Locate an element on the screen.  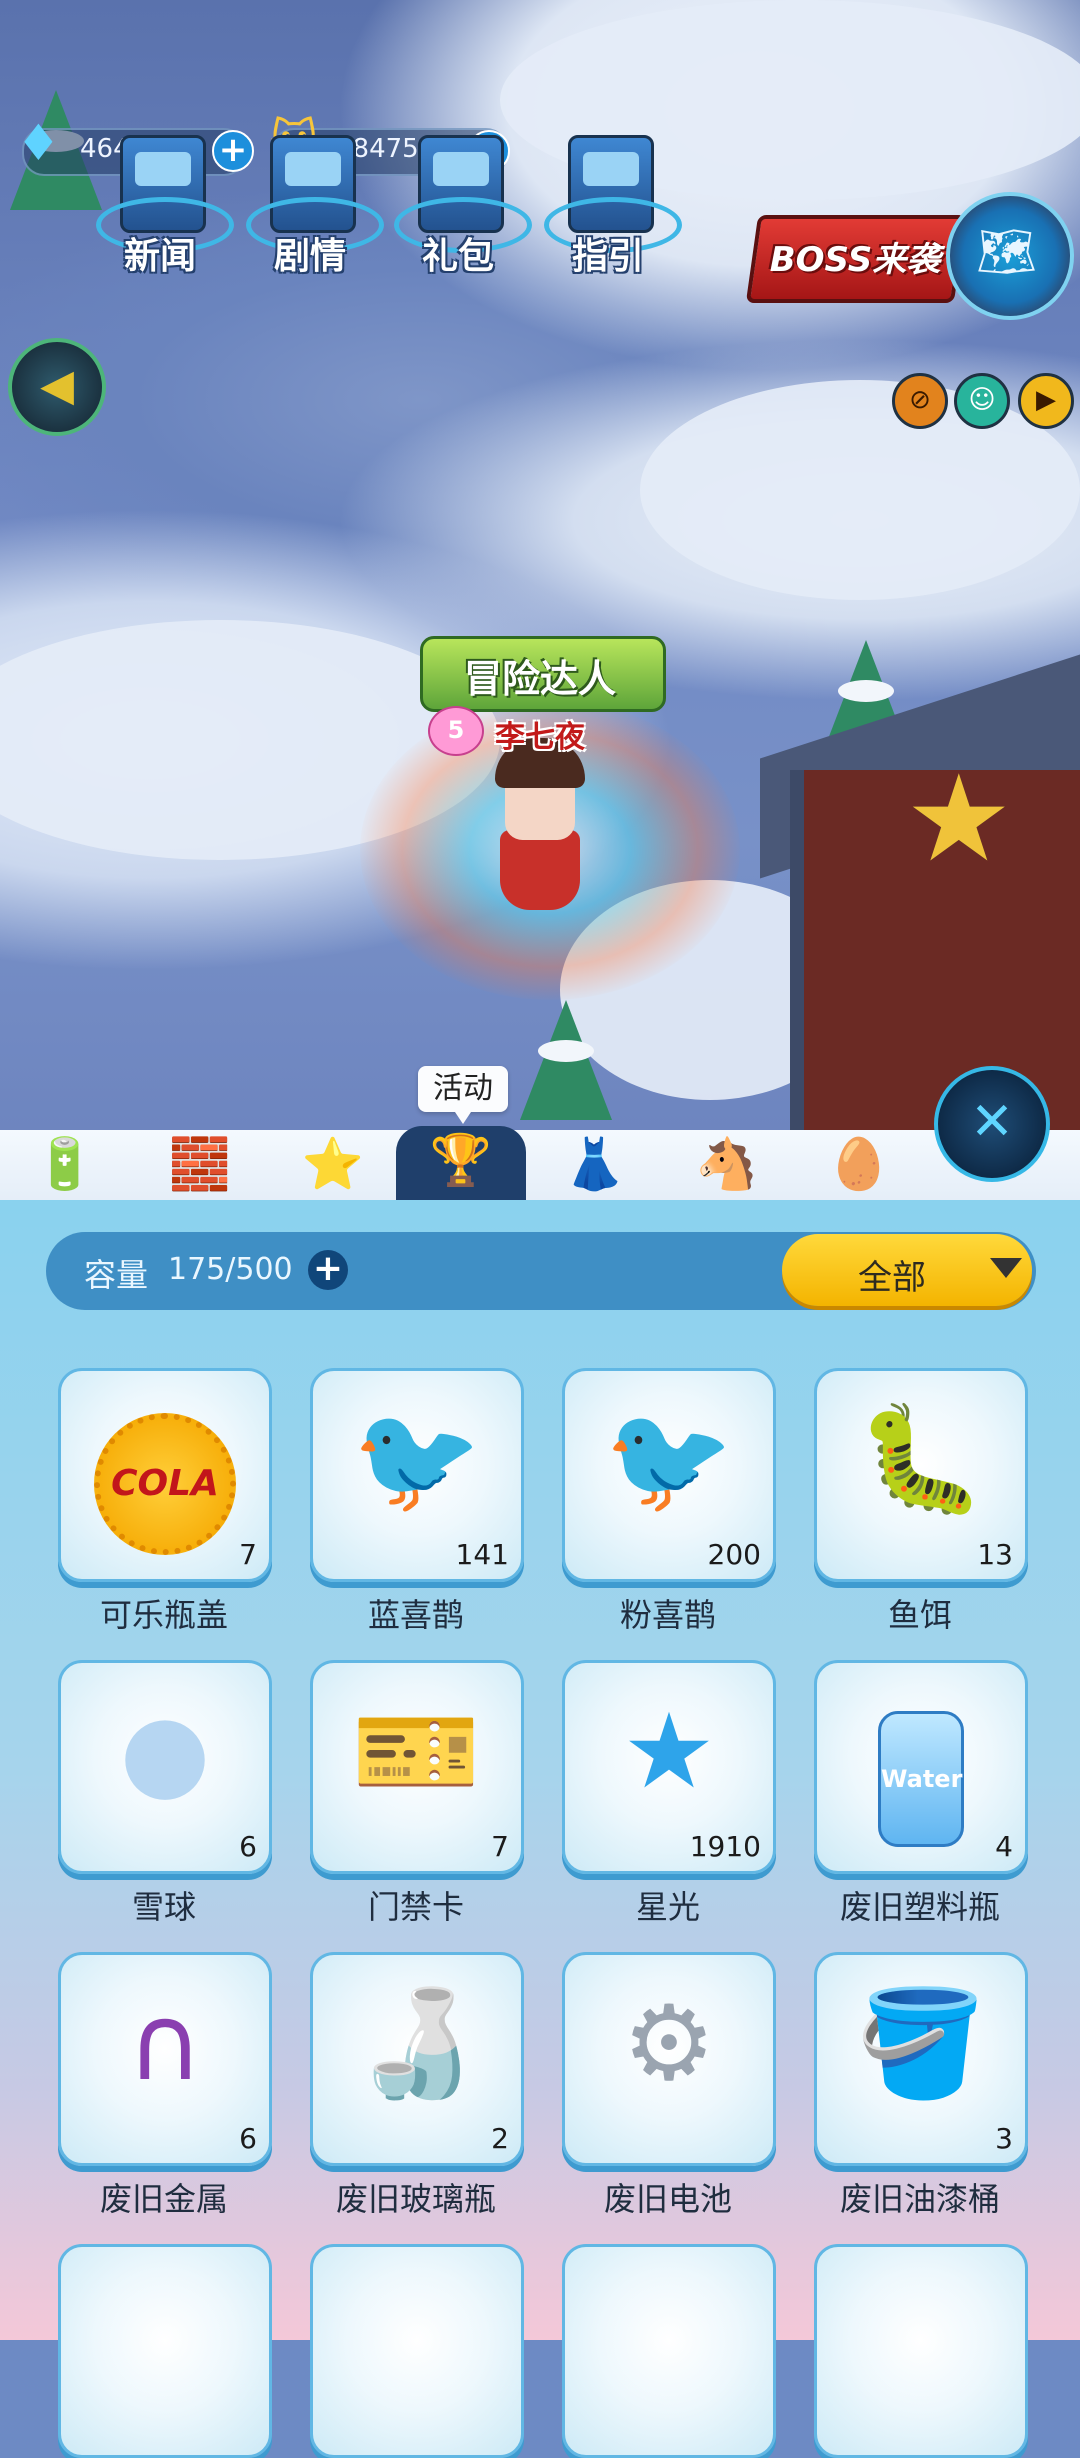
paint-bucket-icon: 🪣 is located at coordinates (921, 2043).